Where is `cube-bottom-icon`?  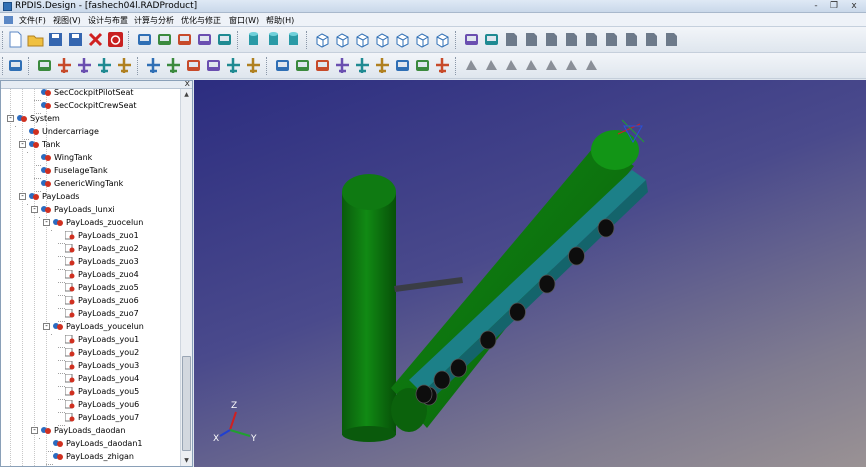 cube-bottom-icon is located at coordinates (402, 39).